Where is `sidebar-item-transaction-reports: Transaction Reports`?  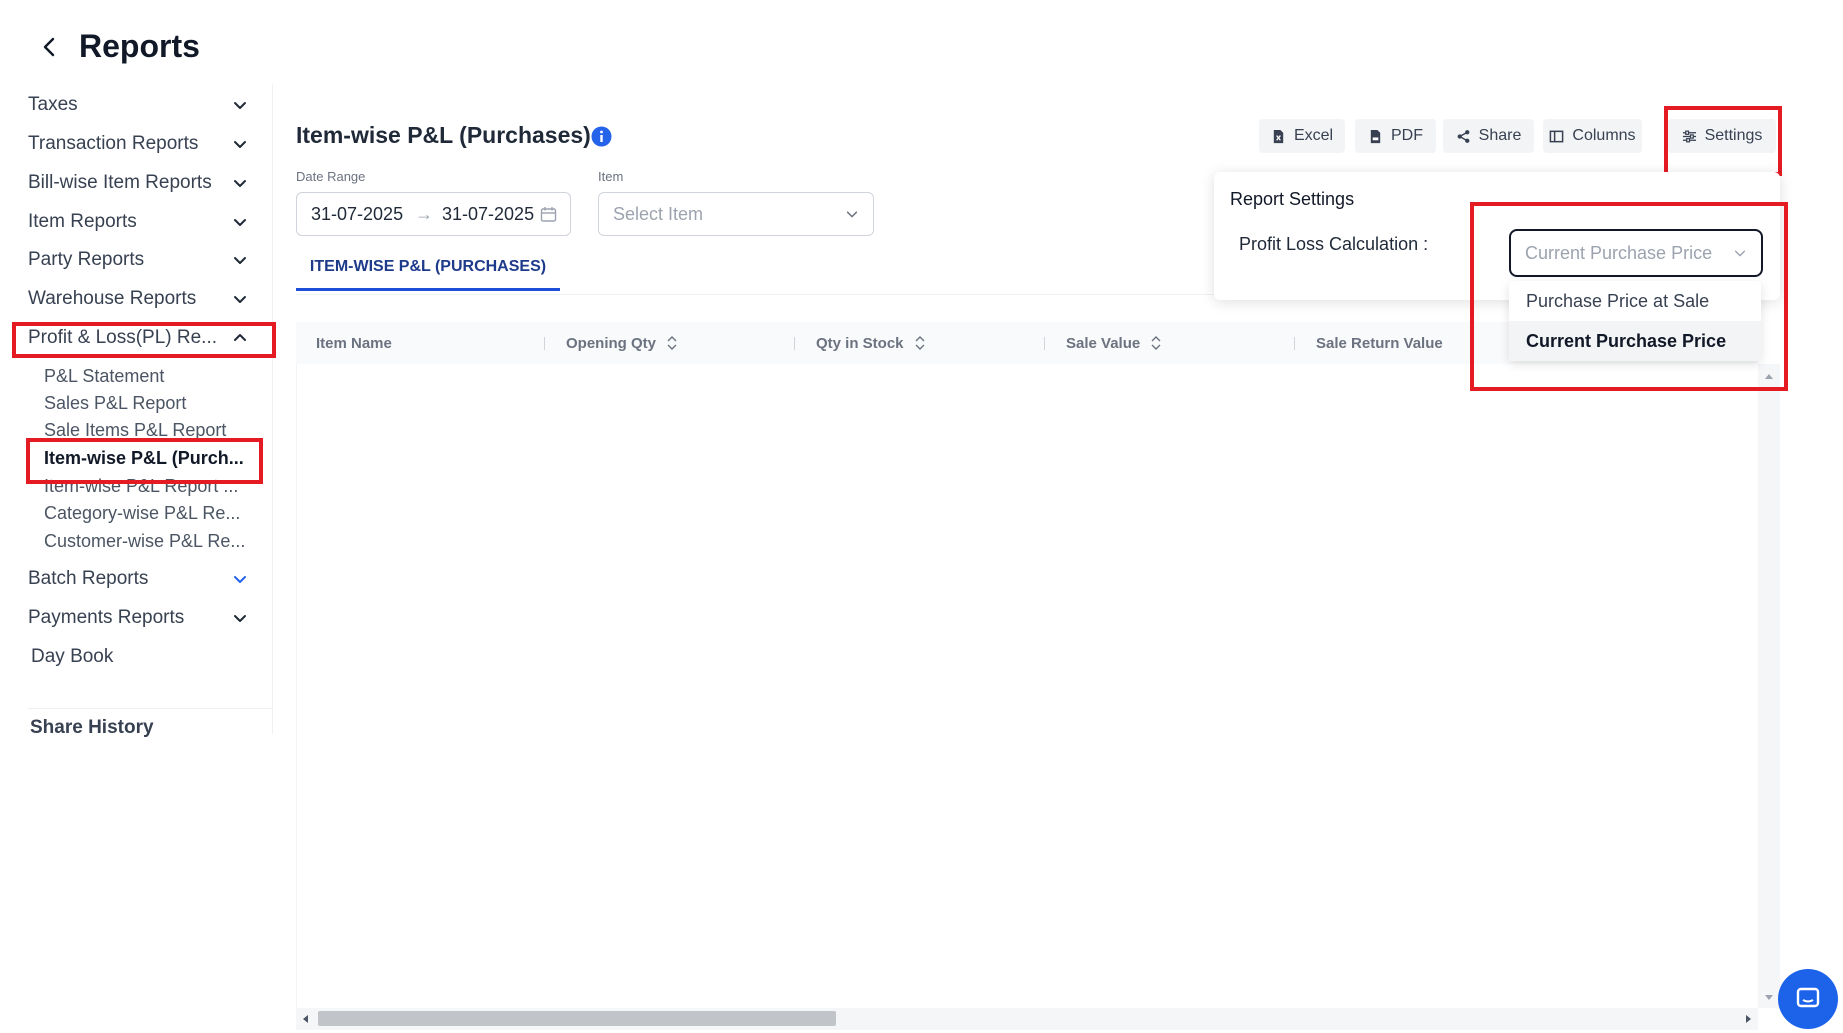 sidebar-item-transaction-reports: Transaction Reports is located at coordinates (138, 144).